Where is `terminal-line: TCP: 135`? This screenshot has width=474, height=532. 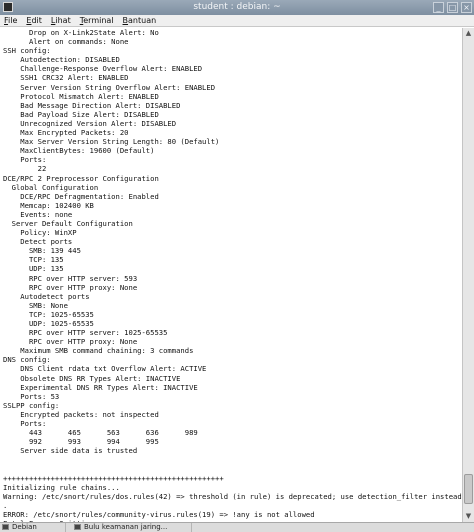 terminal-line: TCP: 135 is located at coordinates (33, 260).